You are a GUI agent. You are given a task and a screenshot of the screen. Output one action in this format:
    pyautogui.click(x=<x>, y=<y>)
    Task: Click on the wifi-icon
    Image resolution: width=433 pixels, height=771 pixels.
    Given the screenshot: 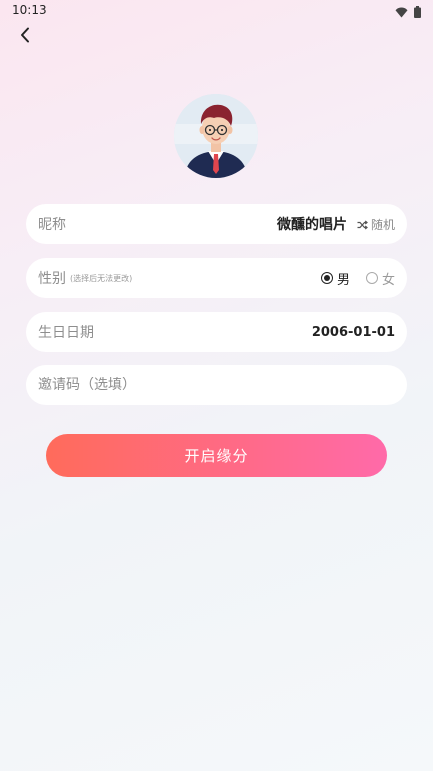 What is the action you would take?
    pyautogui.click(x=401, y=12)
    